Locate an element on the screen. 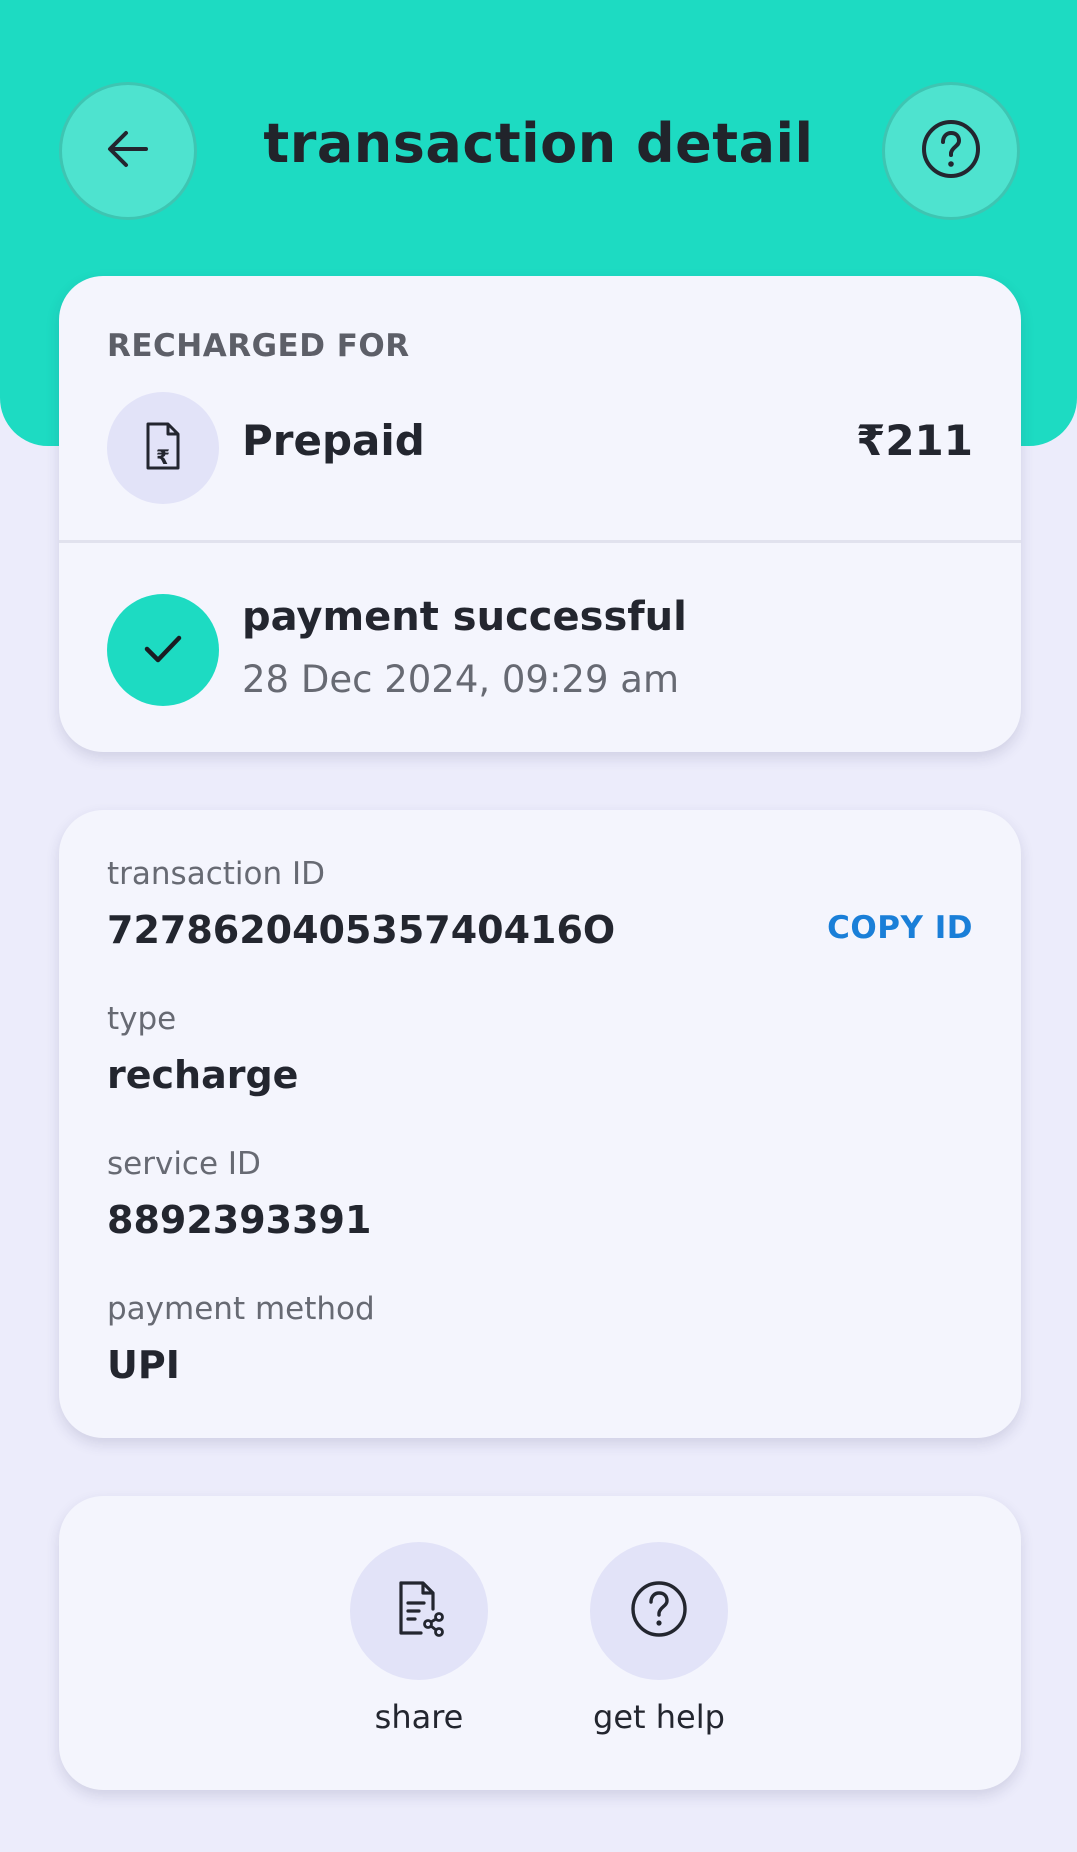  share-button: share is located at coordinates (419, 1639).